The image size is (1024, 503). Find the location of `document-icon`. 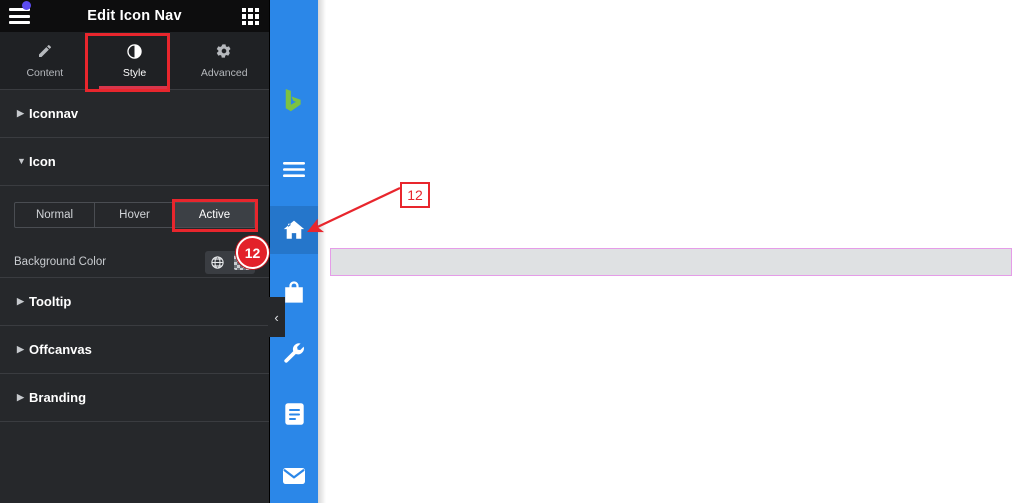

document-icon is located at coordinates (294, 414).